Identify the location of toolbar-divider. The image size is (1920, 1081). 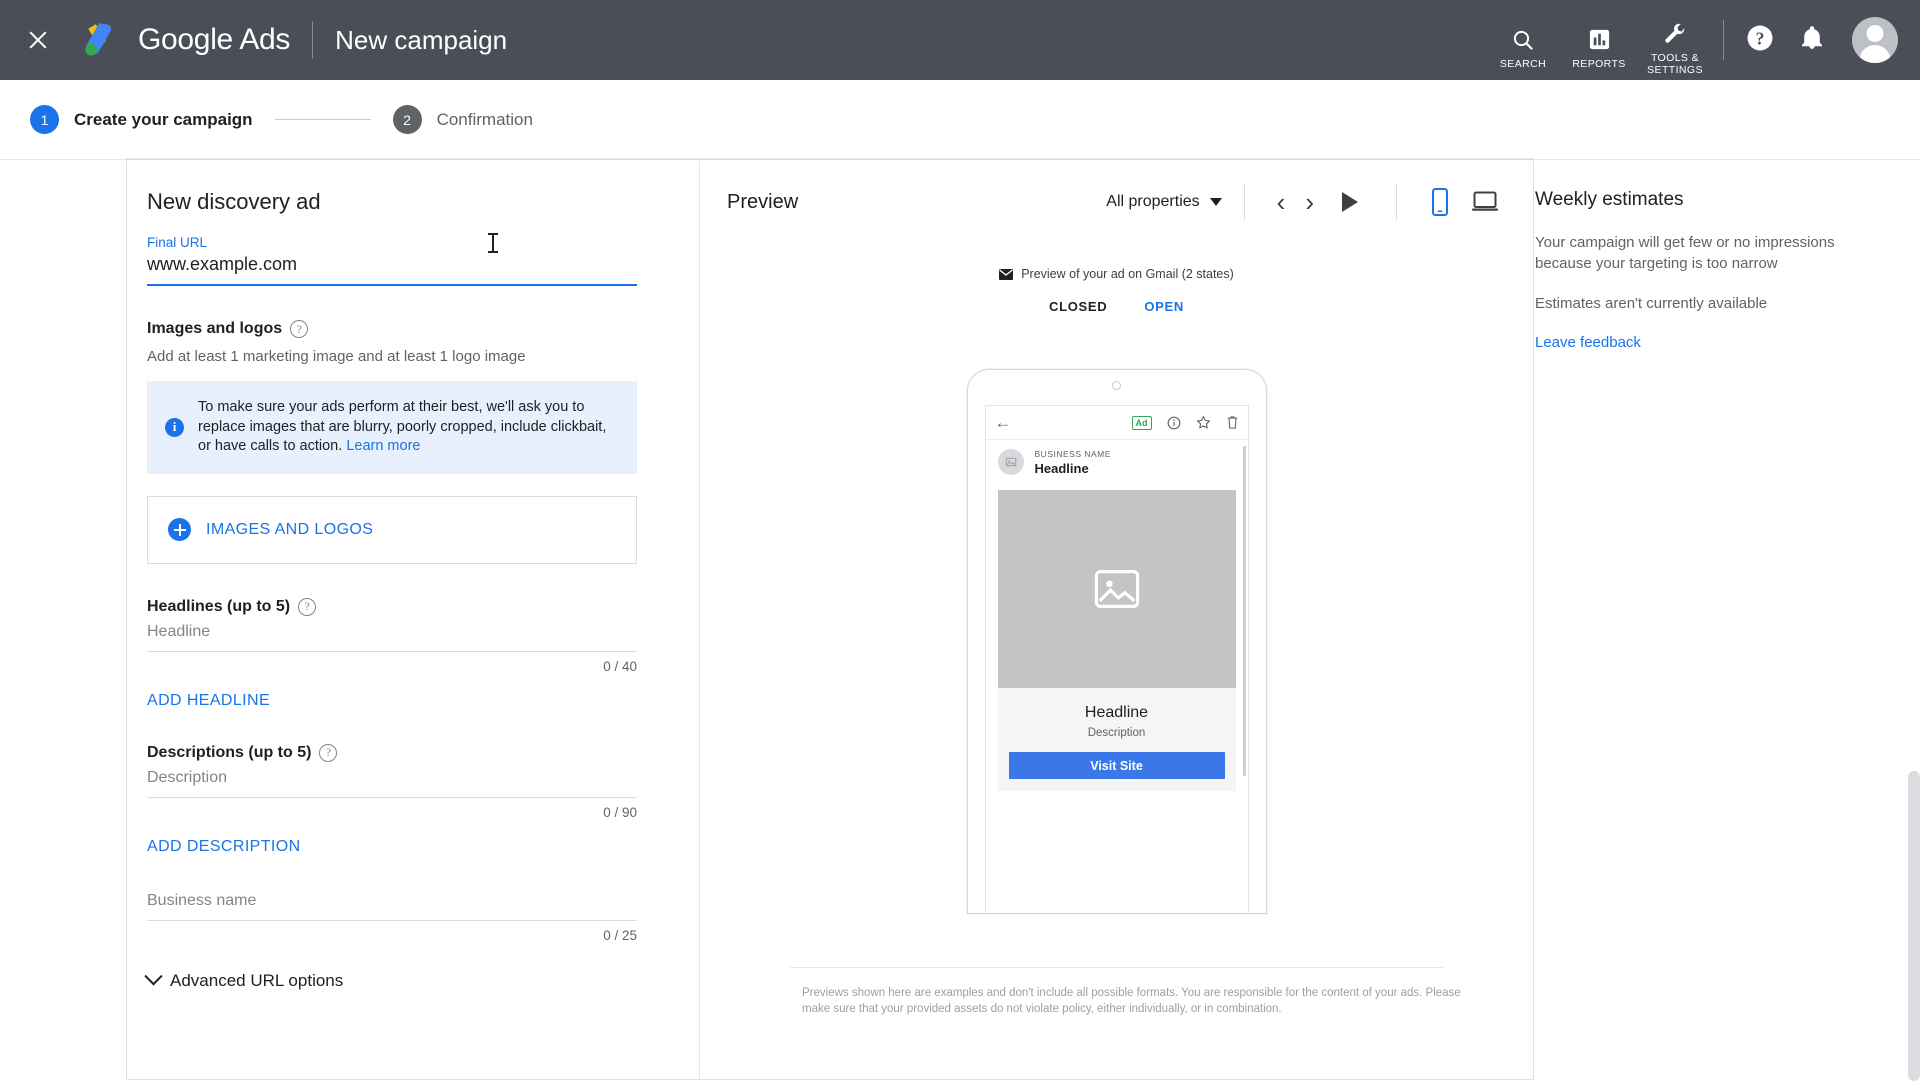
(1244, 202).